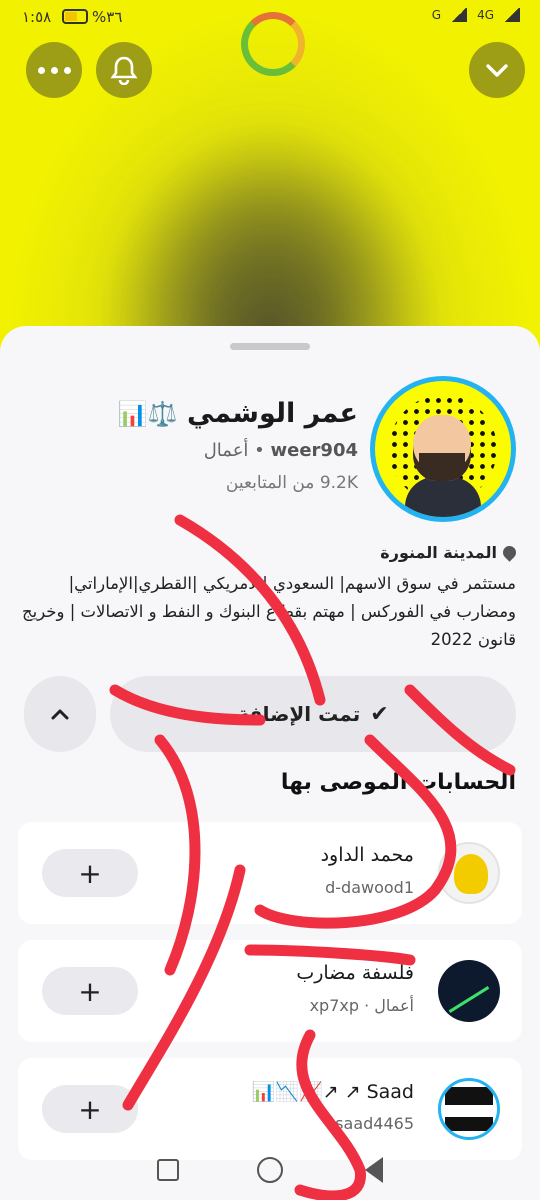  What do you see at coordinates (398, 782) in the screenshot?
I see `recommended-title: الحسابات الموصى بها` at bounding box center [398, 782].